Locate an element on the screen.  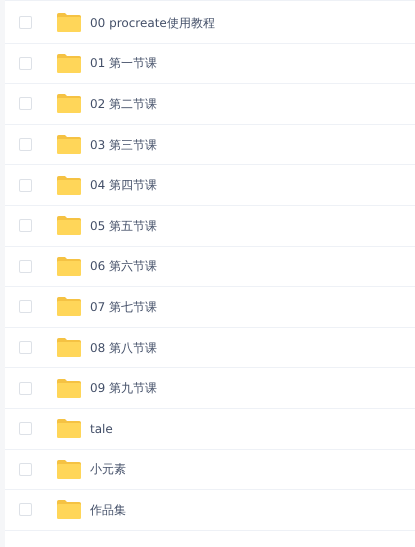
folder-name: 01 第一节课 is located at coordinates (124, 63).